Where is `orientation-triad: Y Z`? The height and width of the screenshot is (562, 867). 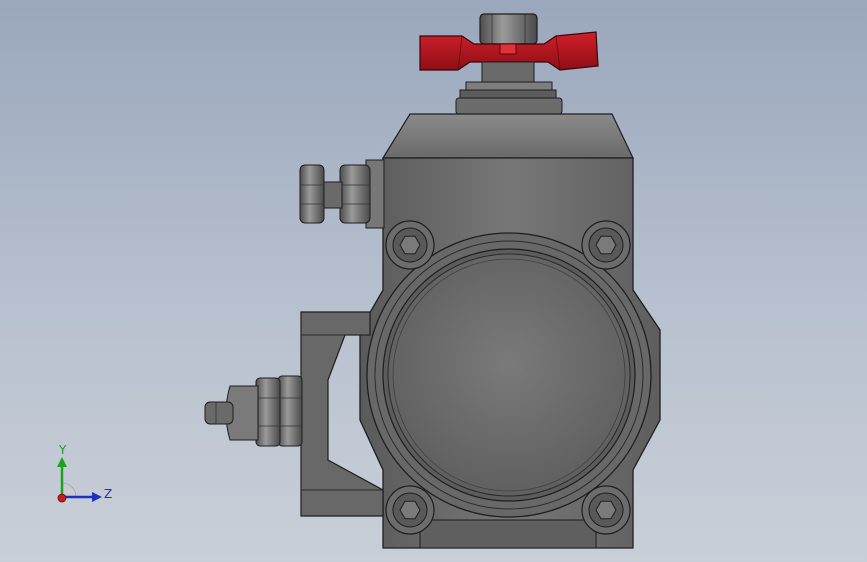
orientation-triad: Y Z is located at coordinates (84, 473).